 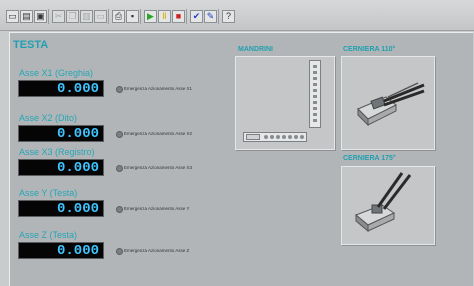 What do you see at coordinates (86, 16) in the screenshot?
I see `paste-icon: ▥` at bounding box center [86, 16].